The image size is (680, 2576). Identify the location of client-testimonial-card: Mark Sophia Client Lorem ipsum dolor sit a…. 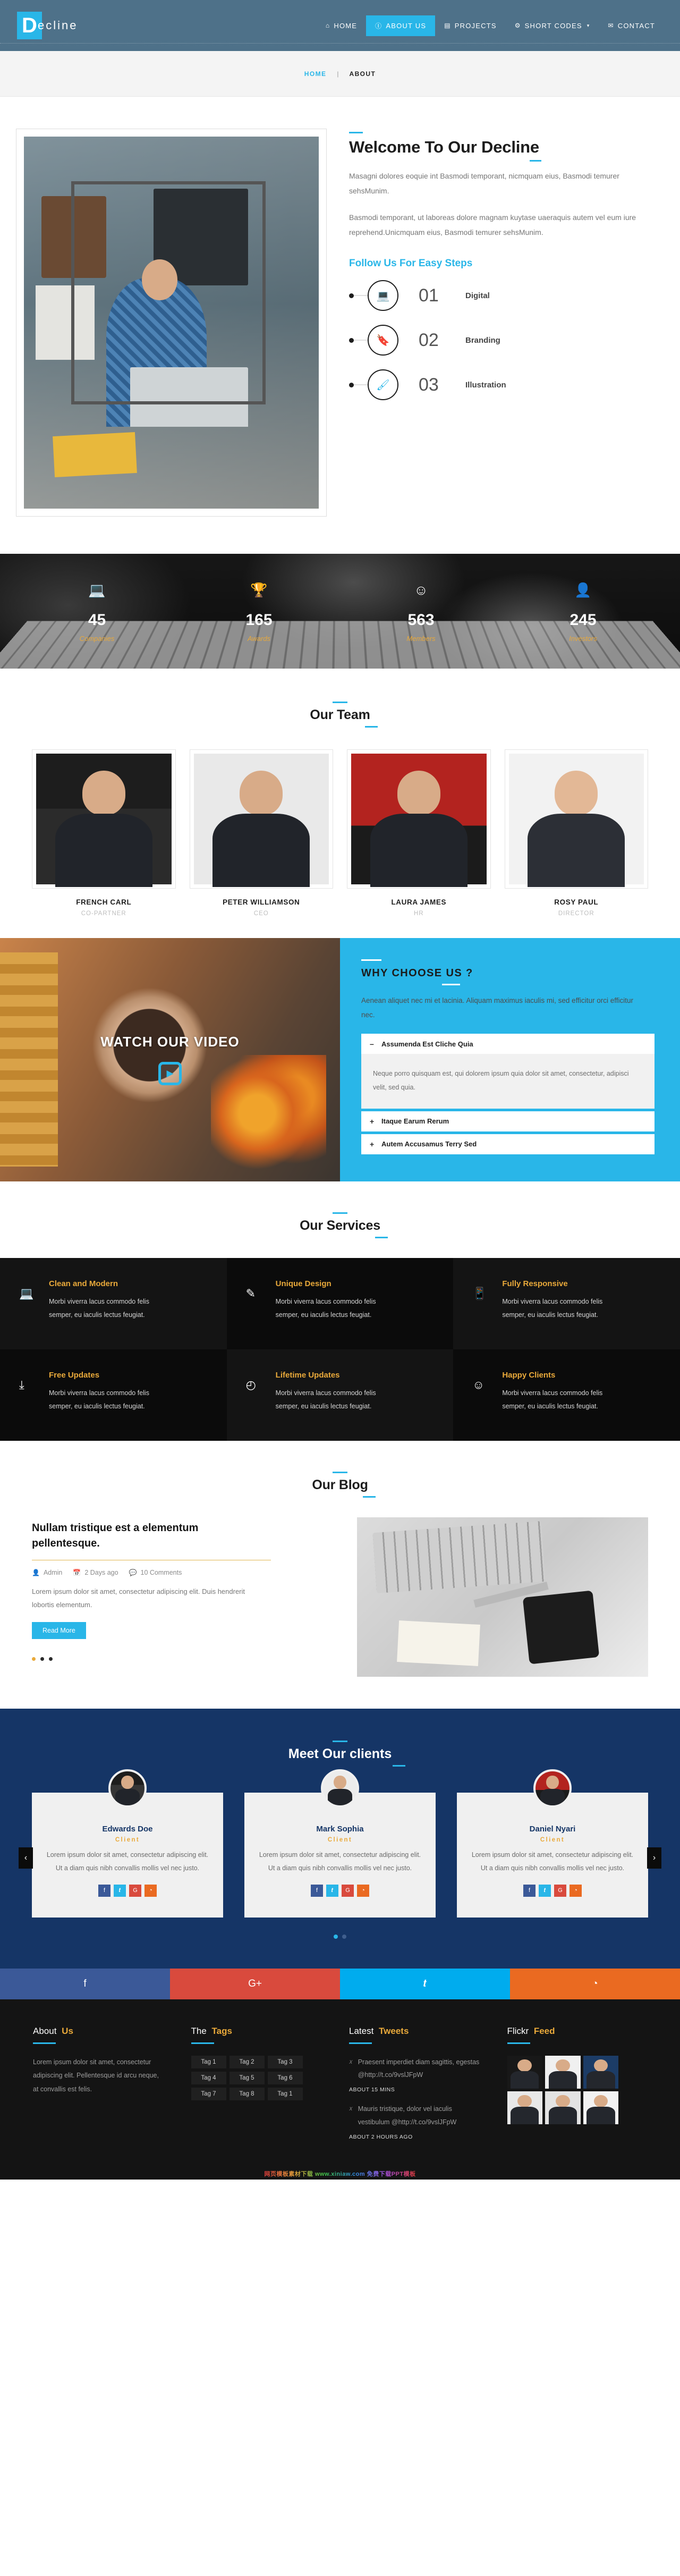
(340, 1844).